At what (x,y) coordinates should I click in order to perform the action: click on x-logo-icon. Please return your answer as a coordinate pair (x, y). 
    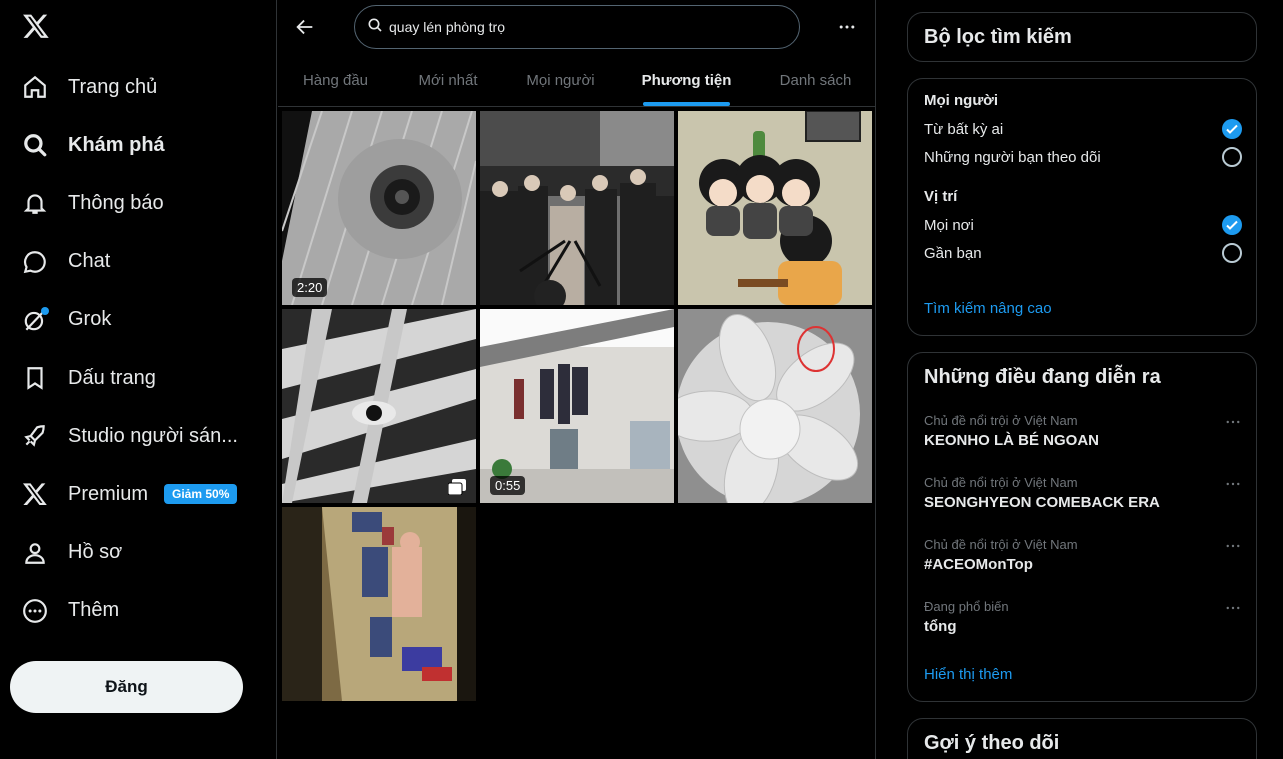
    Looking at the image, I should click on (36, 26).